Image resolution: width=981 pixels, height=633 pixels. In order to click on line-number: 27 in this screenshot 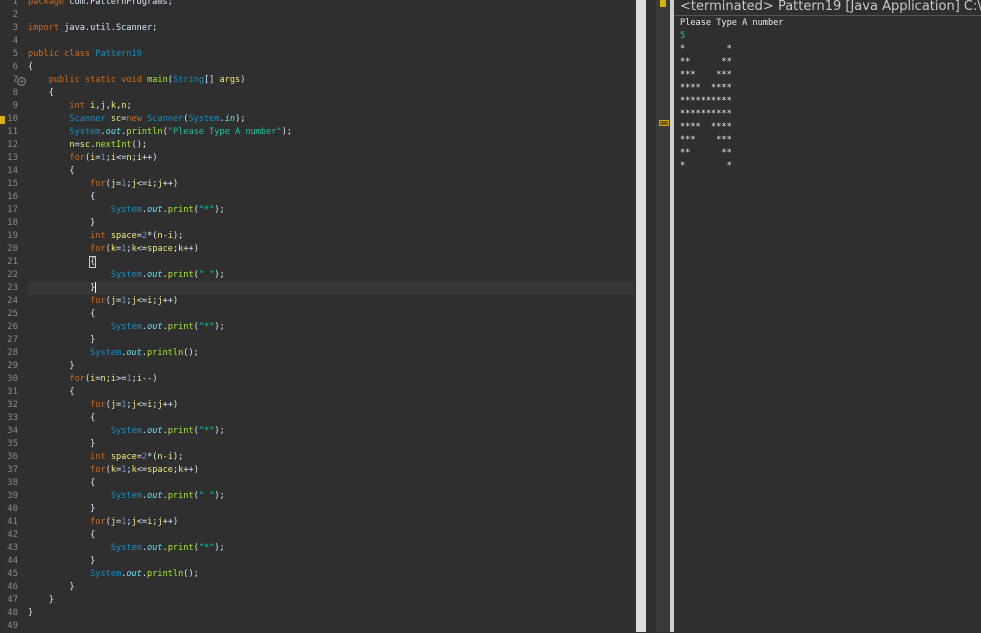, I will do `click(12, 340)`.